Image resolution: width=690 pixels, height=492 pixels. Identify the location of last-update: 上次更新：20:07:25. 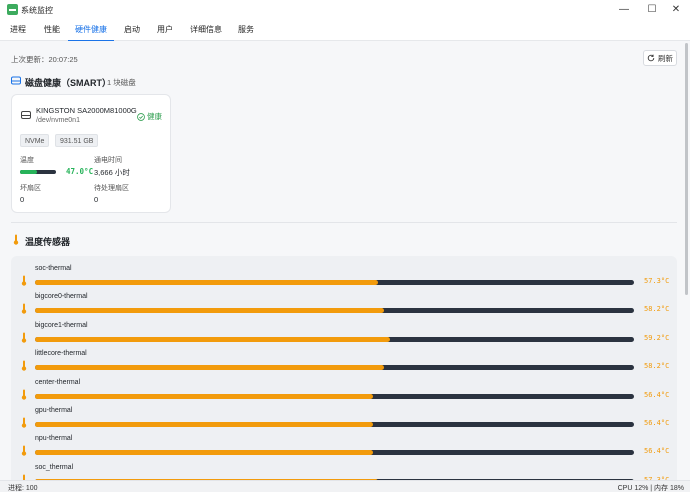
(44, 59).